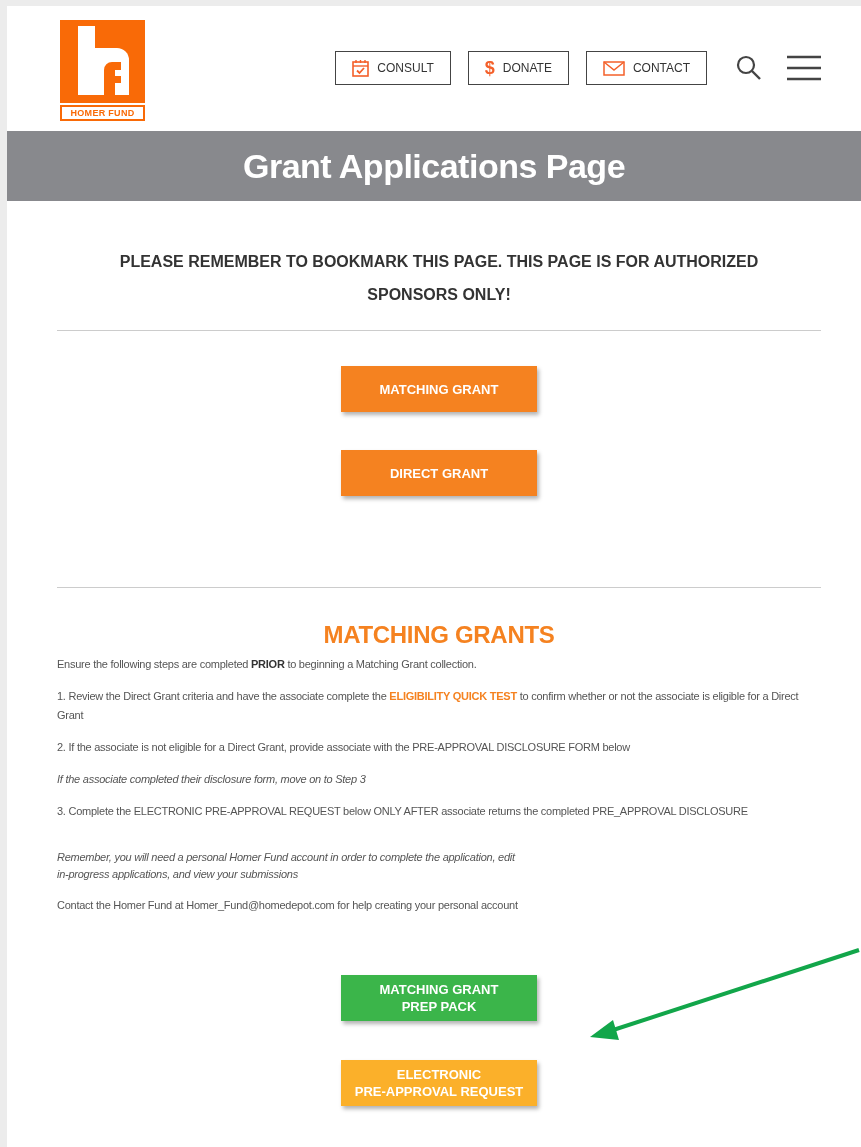 This screenshot has width=861, height=1147. What do you see at coordinates (287, 866) in the screenshot?
I see `paragraph: Remember, you will need a personal Homer Fund account in order to complete the application, edit in-progress applications, and view your submissions` at bounding box center [287, 866].